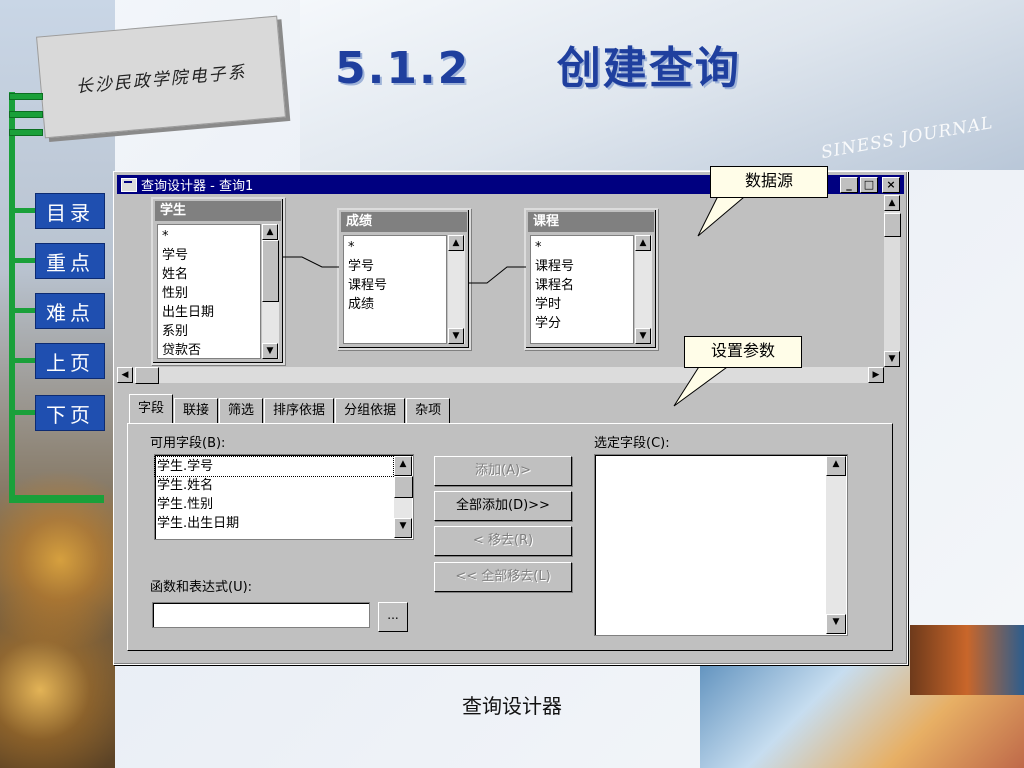 The height and width of the screenshot is (768, 1024). I want to click on tab-strip: 字段 联接 筛选 排序依据 分组依据 杂项, so click(290, 408).